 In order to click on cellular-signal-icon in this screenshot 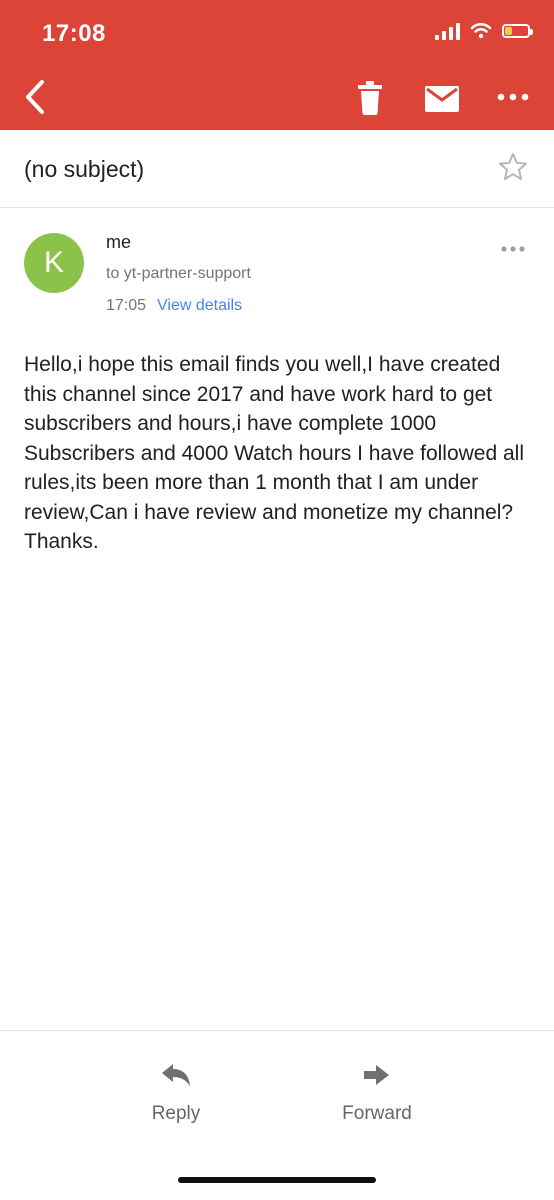, I will do `click(447, 31)`.